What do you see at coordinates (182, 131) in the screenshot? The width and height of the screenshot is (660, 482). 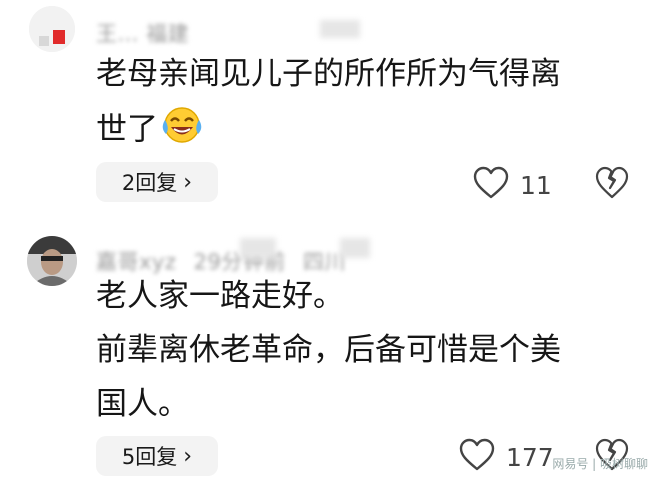 I see `laughing-crying-emoji-icon` at bounding box center [182, 131].